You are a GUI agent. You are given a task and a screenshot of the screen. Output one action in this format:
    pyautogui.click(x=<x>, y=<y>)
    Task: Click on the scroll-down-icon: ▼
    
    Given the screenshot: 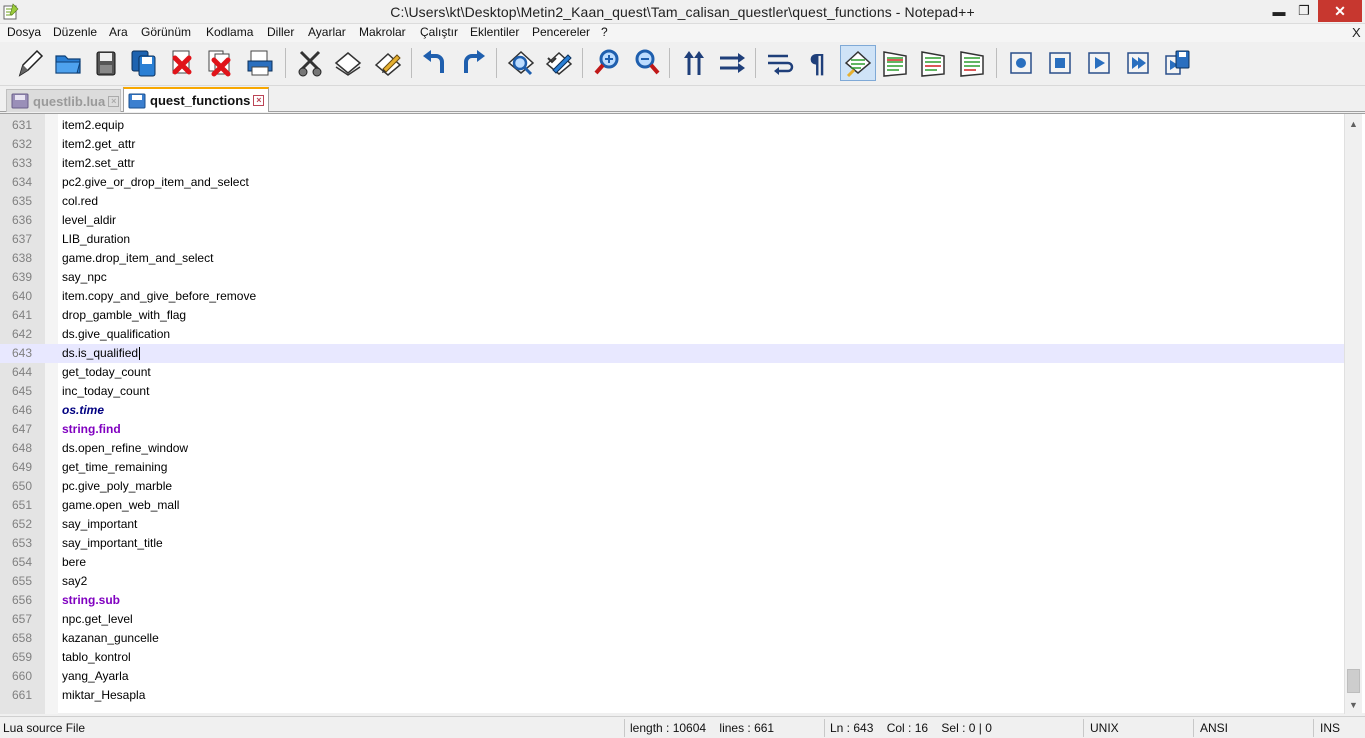 What is the action you would take?
    pyautogui.click(x=1353, y=704)
    